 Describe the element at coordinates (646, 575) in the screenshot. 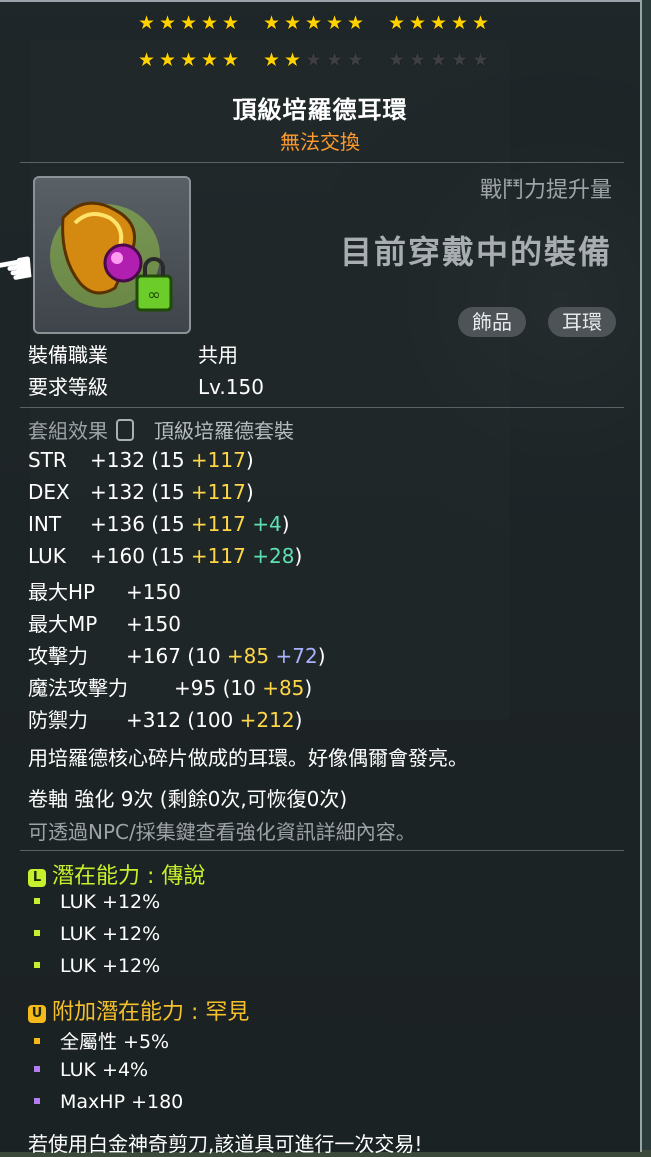

I see `background-edge` at that location.